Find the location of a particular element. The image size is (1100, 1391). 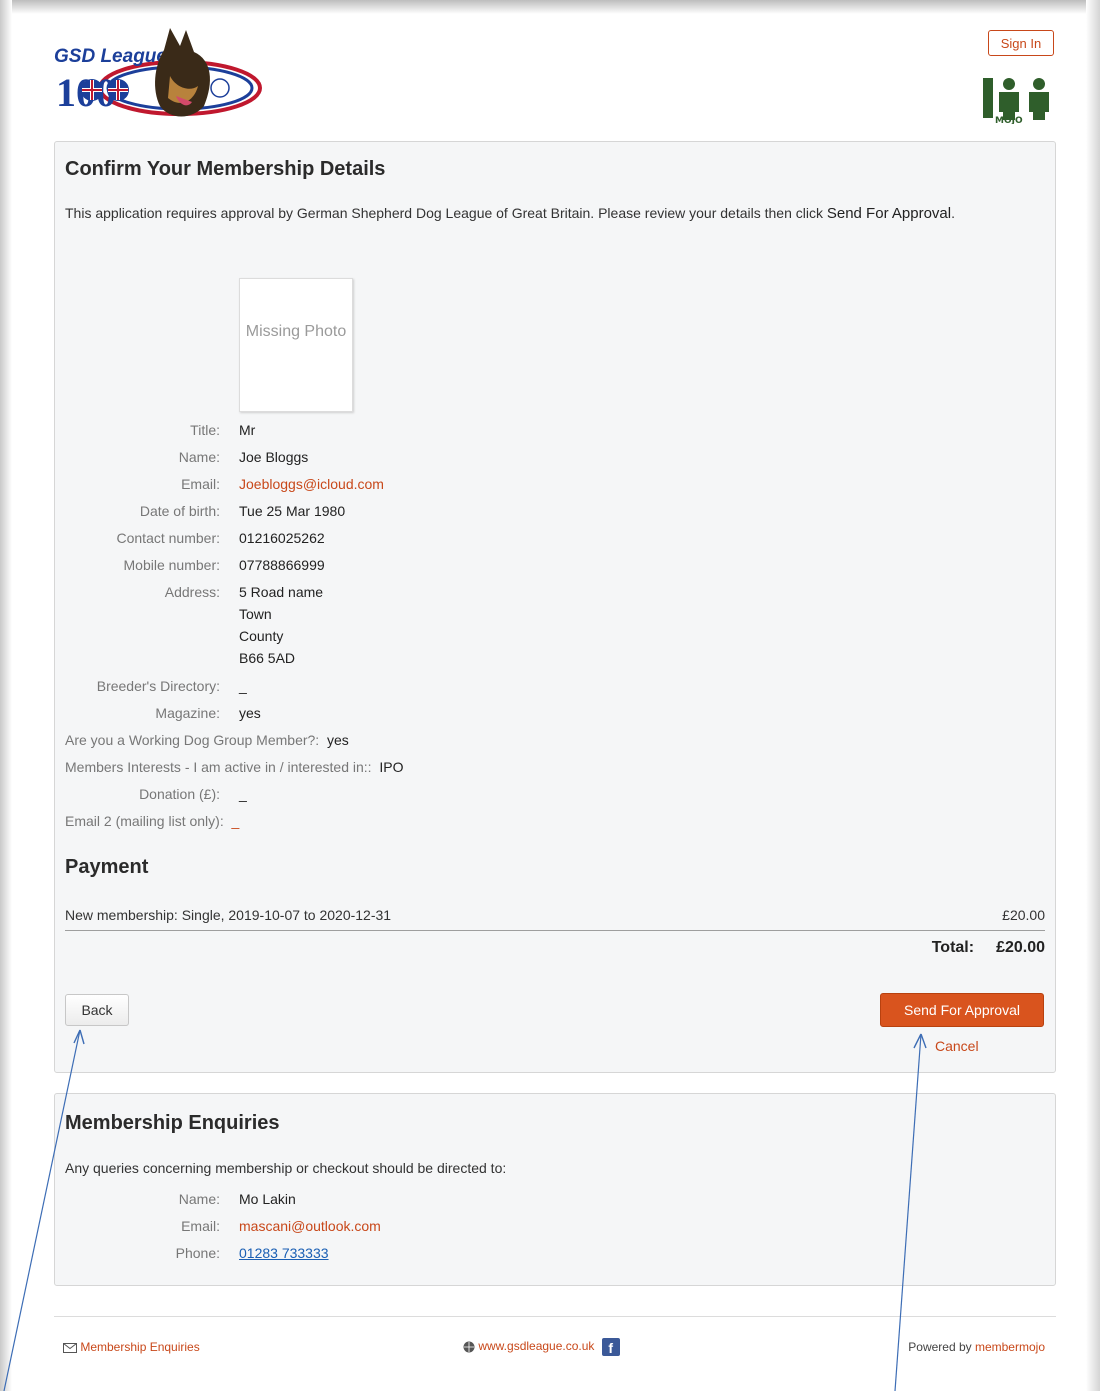

enquiries-phone-link: 01283 733333 is located at coordinates (284, 1253).